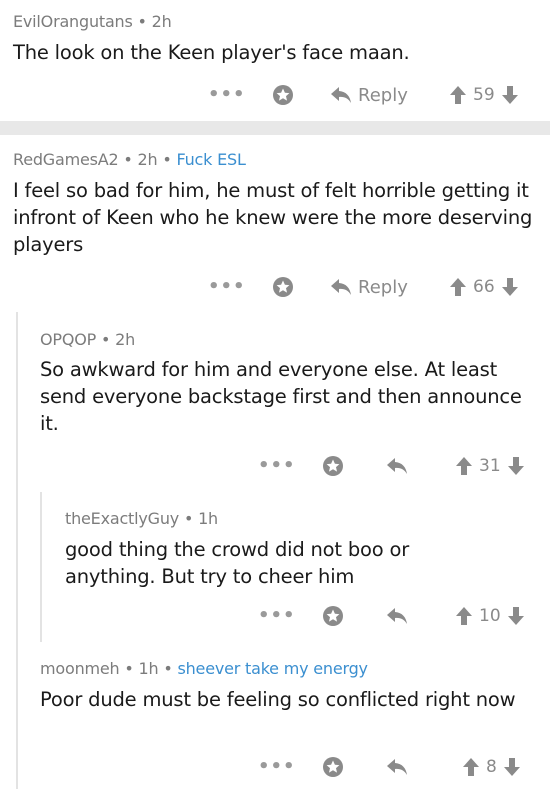 The height and width of the screenshot is (789, 550). Describe the element at coordinates (122, 518) in the screenshot. I see `comment-author: theExactlyGuy` at that location.